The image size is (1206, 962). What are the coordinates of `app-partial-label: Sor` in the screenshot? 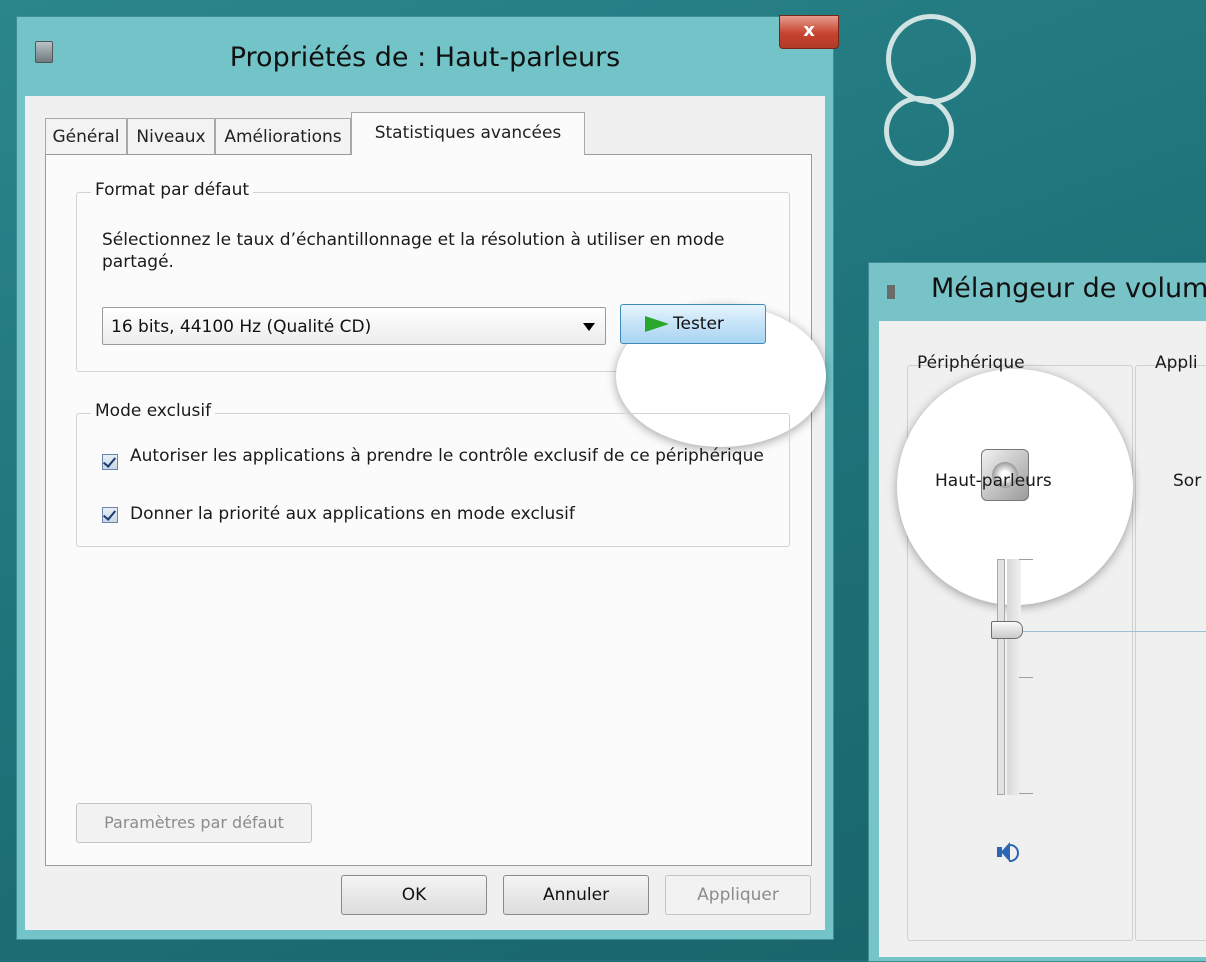 It's located at (1187, 481).